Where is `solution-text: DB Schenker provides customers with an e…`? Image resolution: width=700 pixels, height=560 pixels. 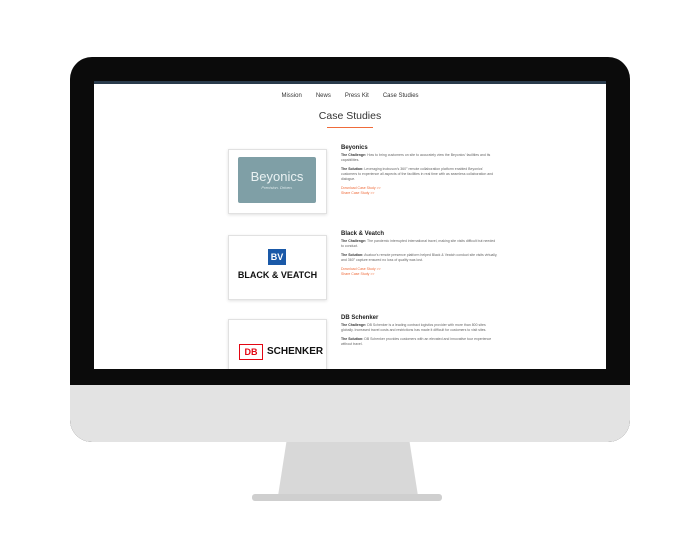 solution-text: DB Schenker provides customers with an e… is located at coordinates (416, 341).